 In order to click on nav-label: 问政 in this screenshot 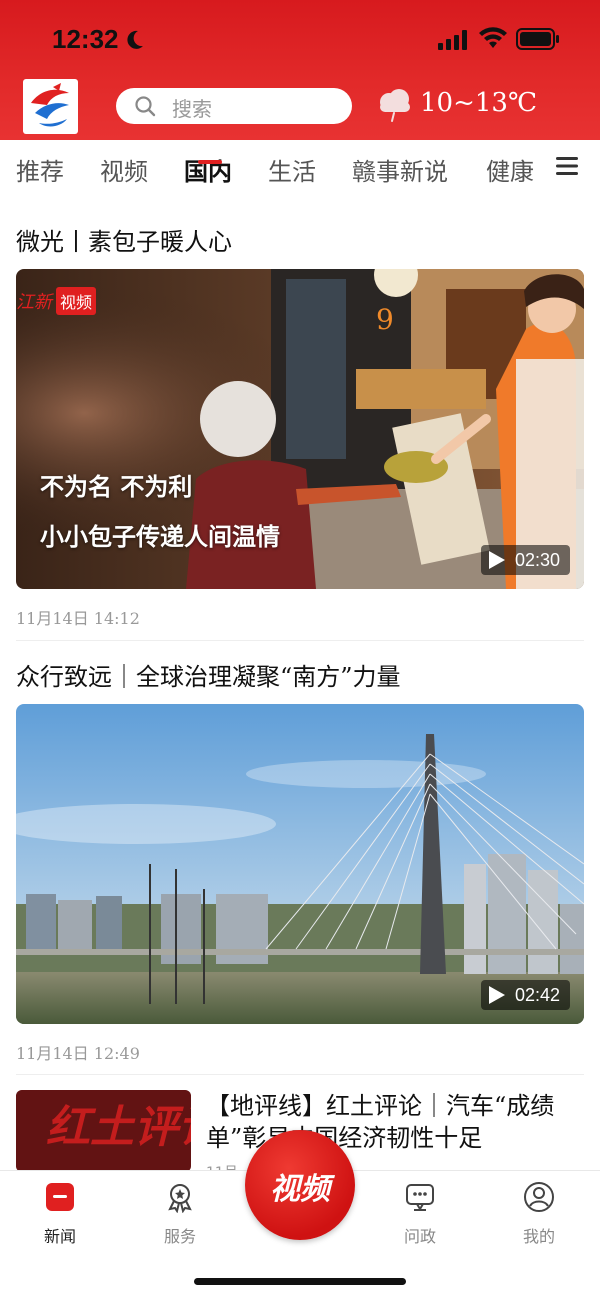, I will do `click(419, 1236)`.